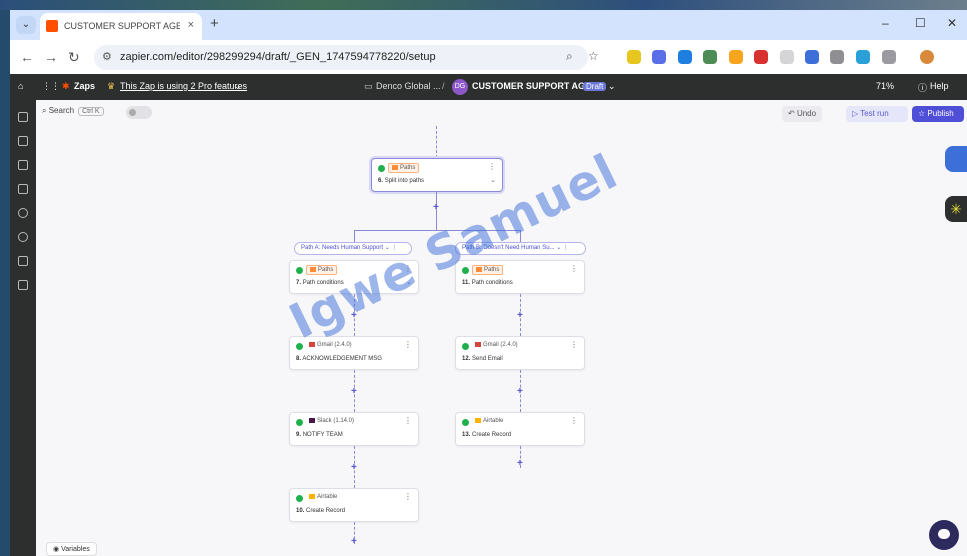 This screenshot has width=967, height=556. What do you see at coordinates (479, 269) in the screenshot?
I see `paths-app-icon` at bounding box center [479, 269].